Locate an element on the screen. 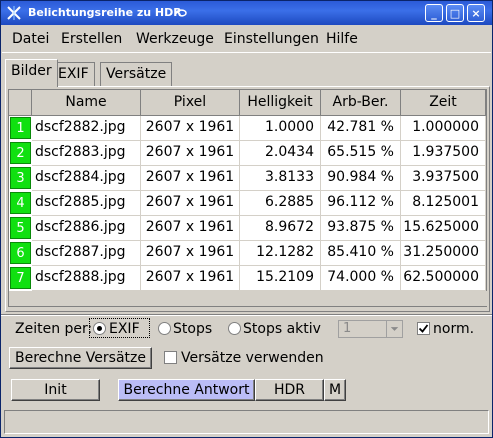 The image size is (493, 438). cell-name: dscf2886.jpg is located at coordinates (86, 228).